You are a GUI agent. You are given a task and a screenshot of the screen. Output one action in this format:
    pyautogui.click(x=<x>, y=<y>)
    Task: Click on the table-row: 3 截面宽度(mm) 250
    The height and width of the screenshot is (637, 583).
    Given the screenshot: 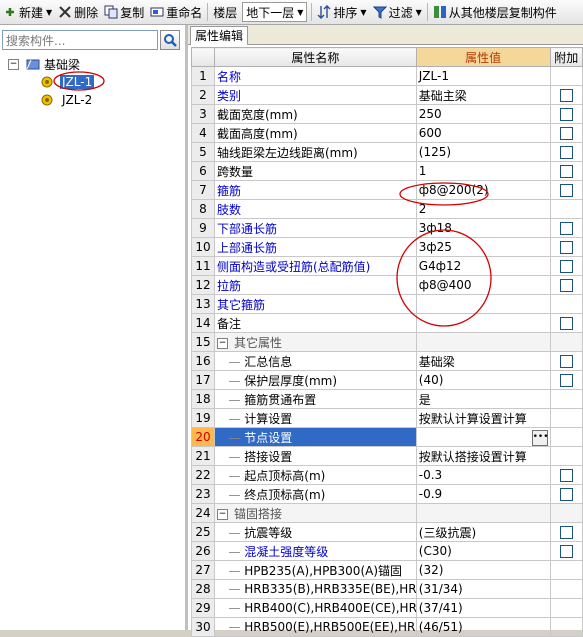 What is the action you would take?
    pyautogui.click(x=387, y=114)
    